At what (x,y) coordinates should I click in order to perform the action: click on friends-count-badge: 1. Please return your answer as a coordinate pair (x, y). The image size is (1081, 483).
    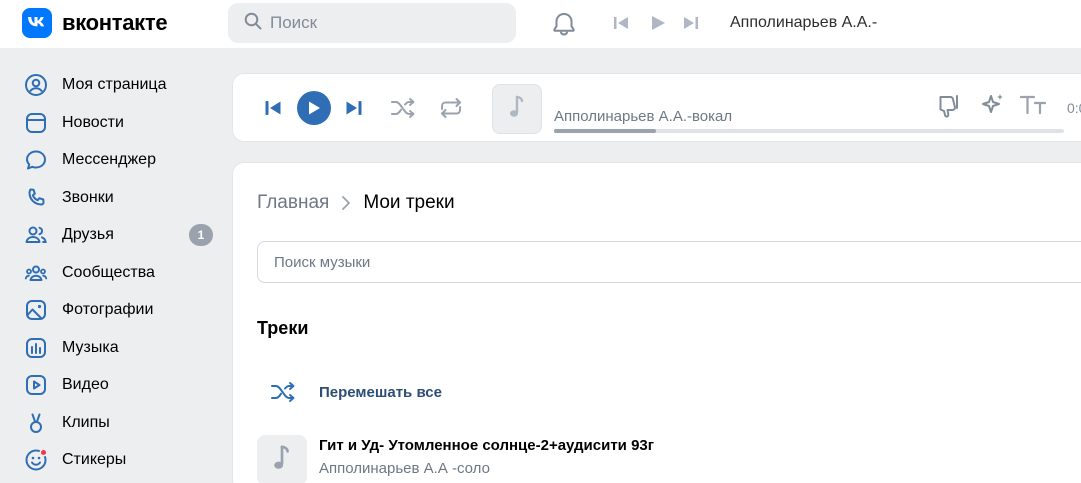
    Looking at the image, I should click on (201, 235).